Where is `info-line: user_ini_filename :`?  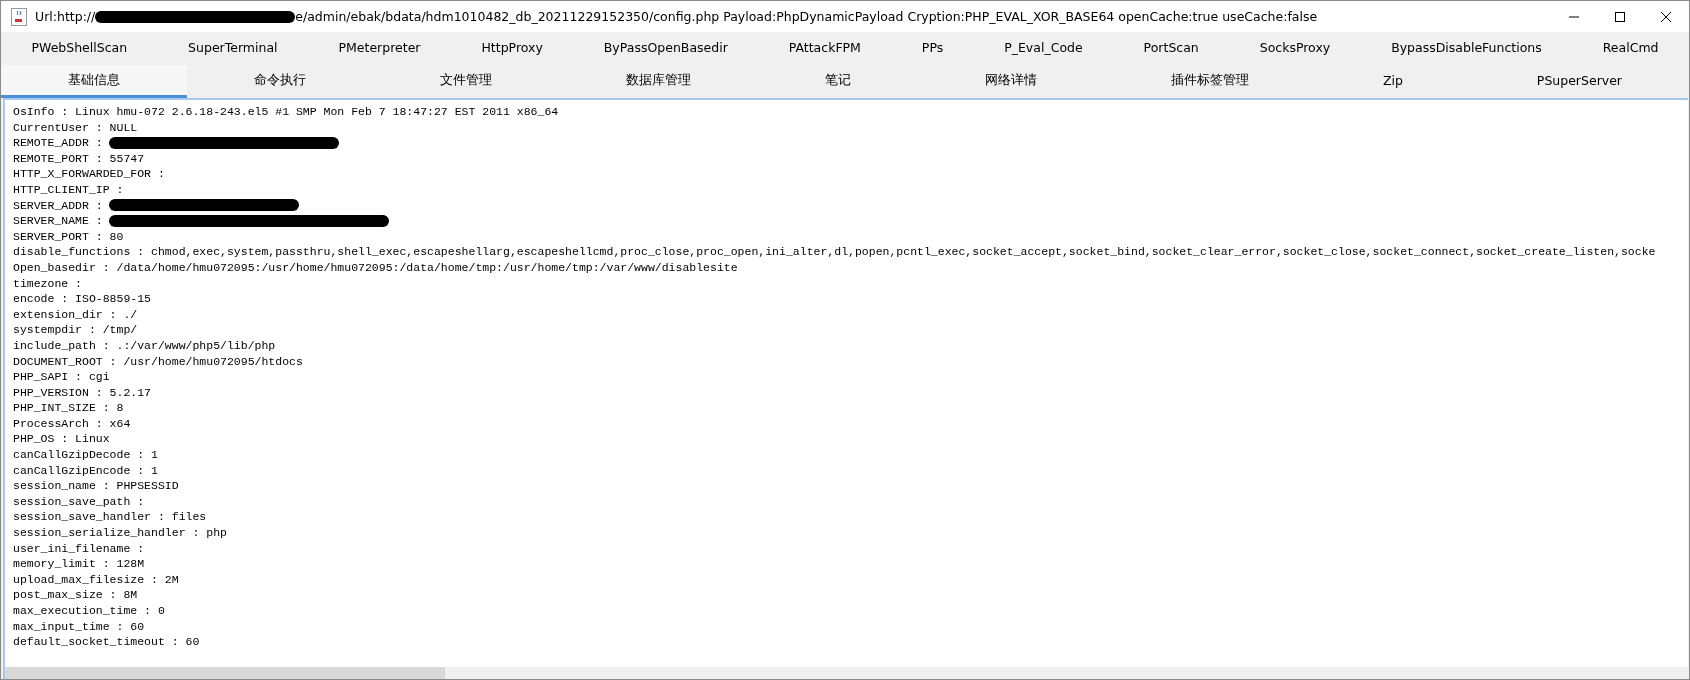
info-line: user_ini_filename : is located at coordinates (79, 548).